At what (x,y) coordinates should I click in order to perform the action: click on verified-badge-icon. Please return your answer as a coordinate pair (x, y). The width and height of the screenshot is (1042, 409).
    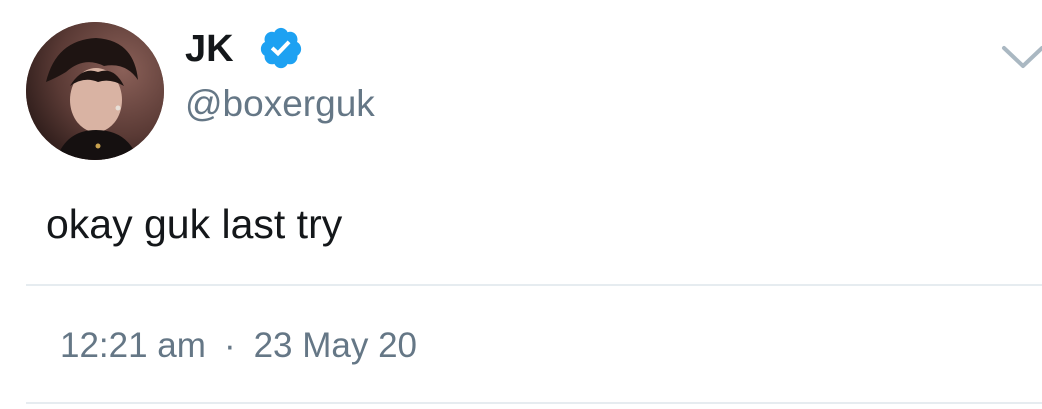
    Looking at the image, I should click on (281, 48).